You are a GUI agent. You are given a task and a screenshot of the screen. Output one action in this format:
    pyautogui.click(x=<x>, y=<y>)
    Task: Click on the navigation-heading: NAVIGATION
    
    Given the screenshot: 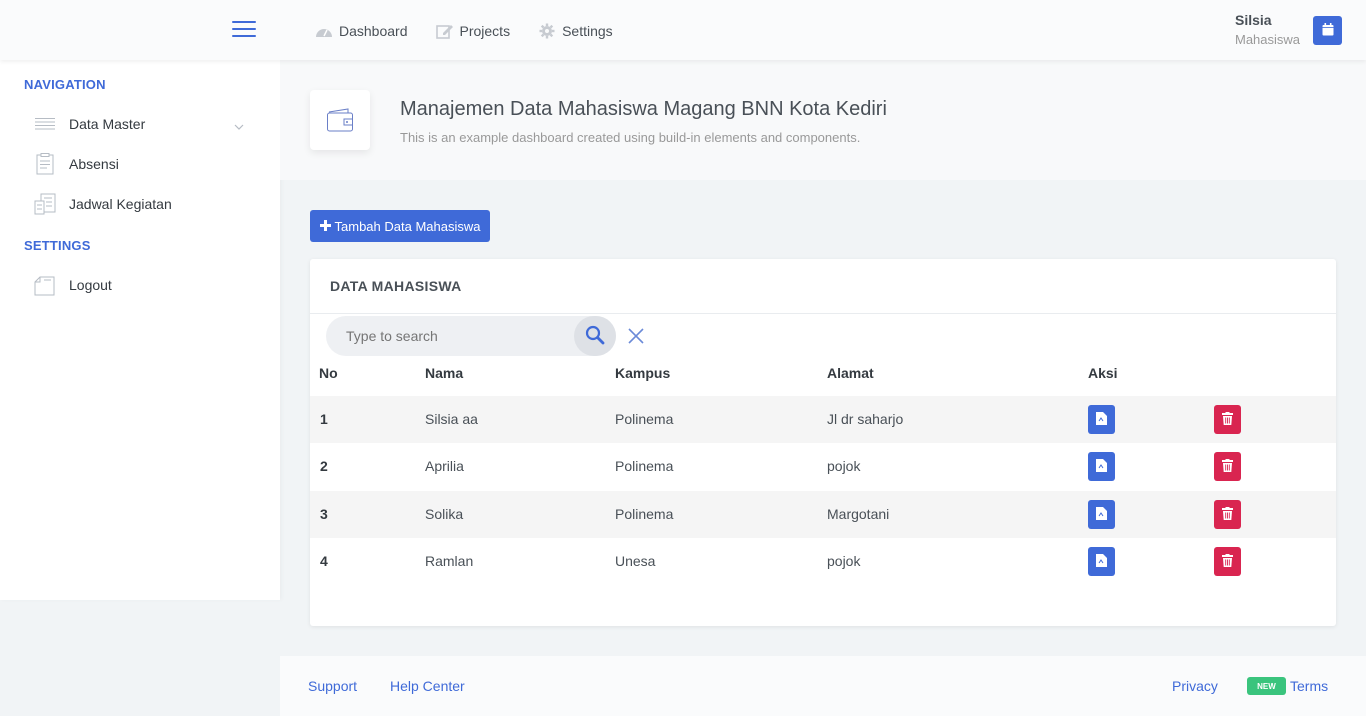 What is the action you would take?
    pyautogui.click(x=65, y=84)
    